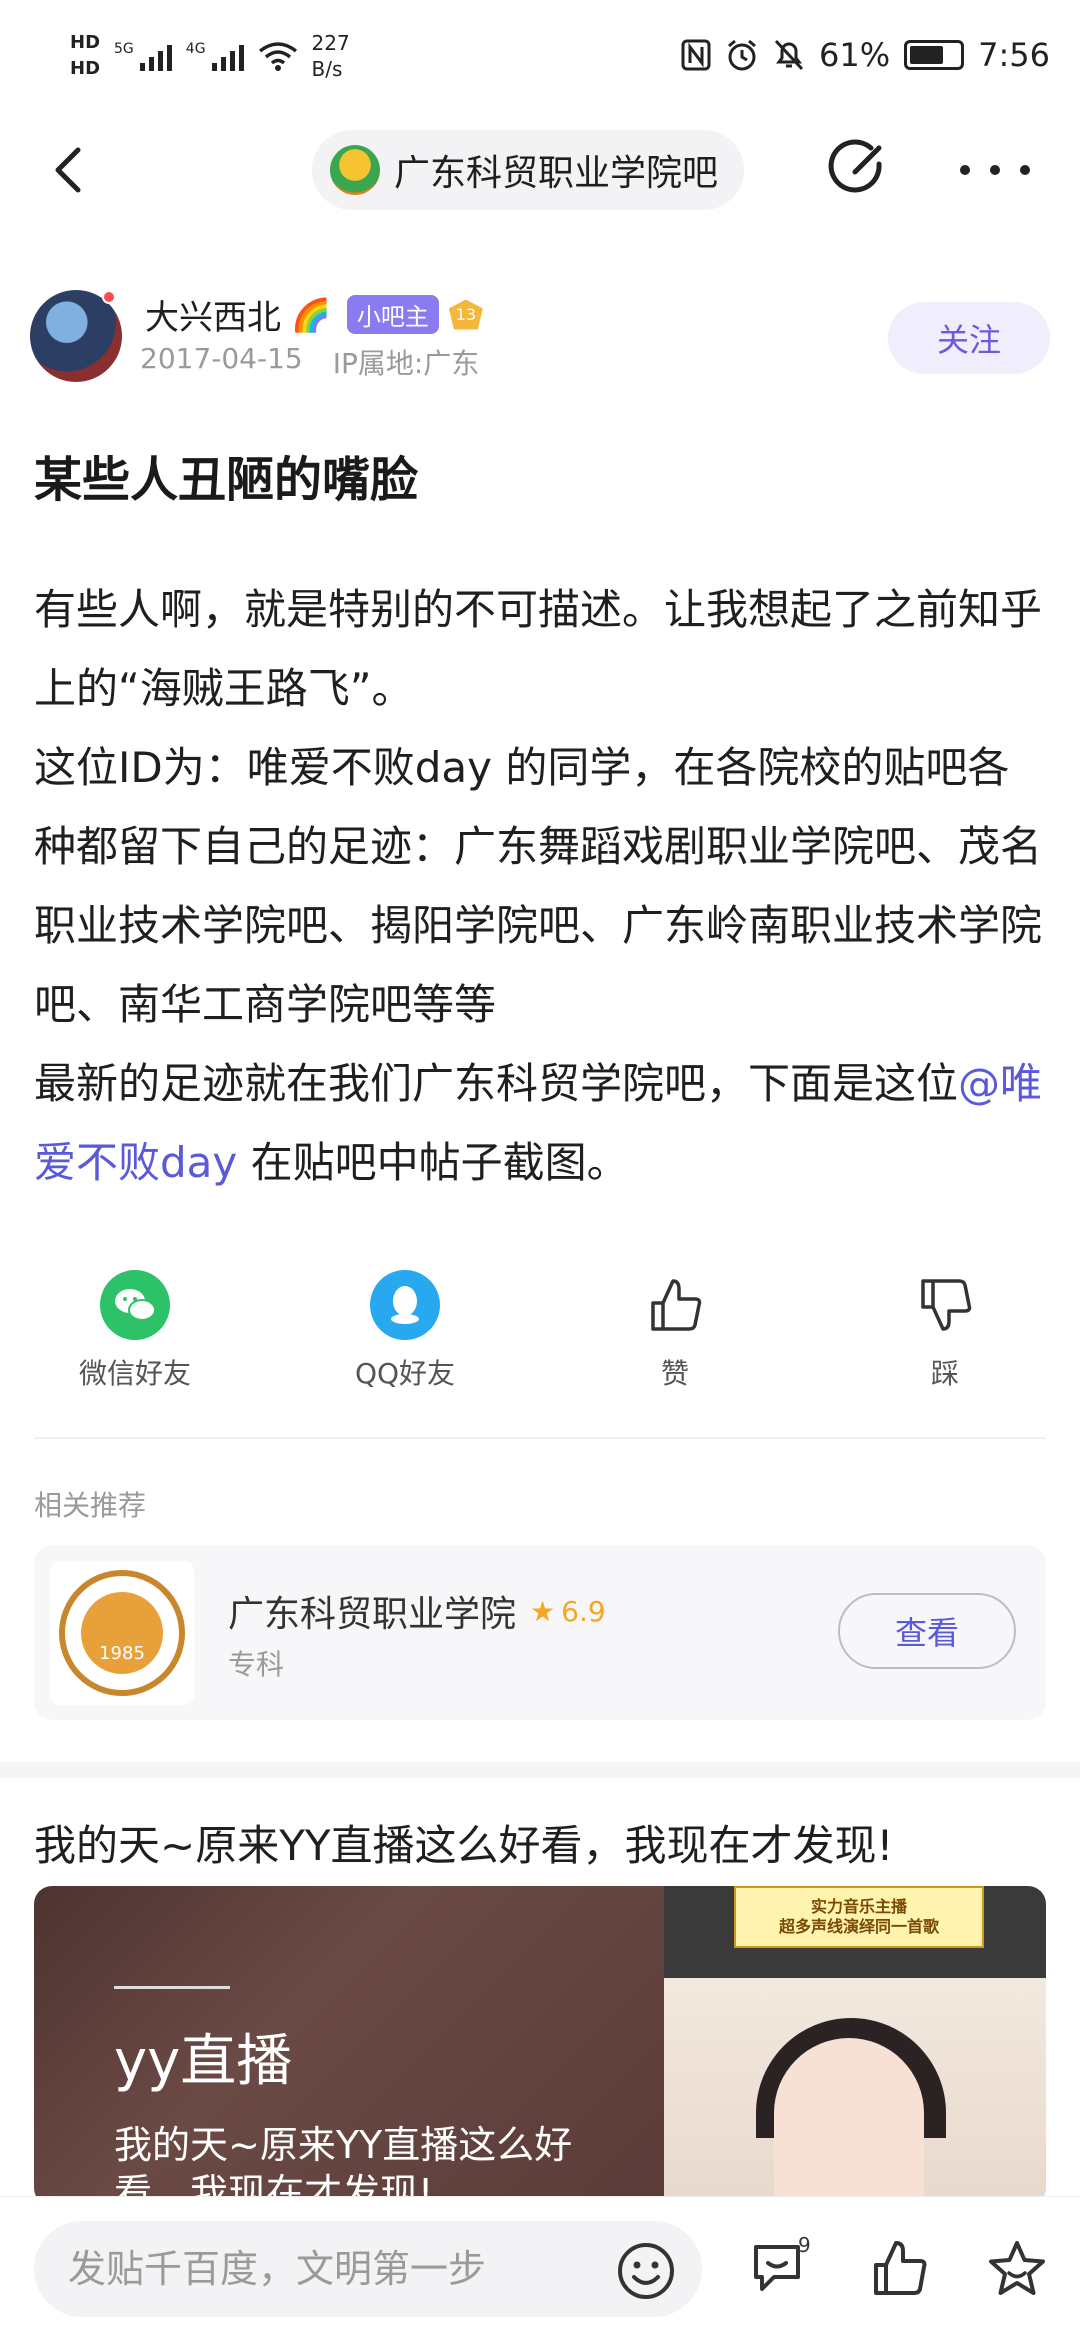  I want to click on ad-right-top: 实力音乐主播 超多声线演绎同一首歌, so click(855, 1932).